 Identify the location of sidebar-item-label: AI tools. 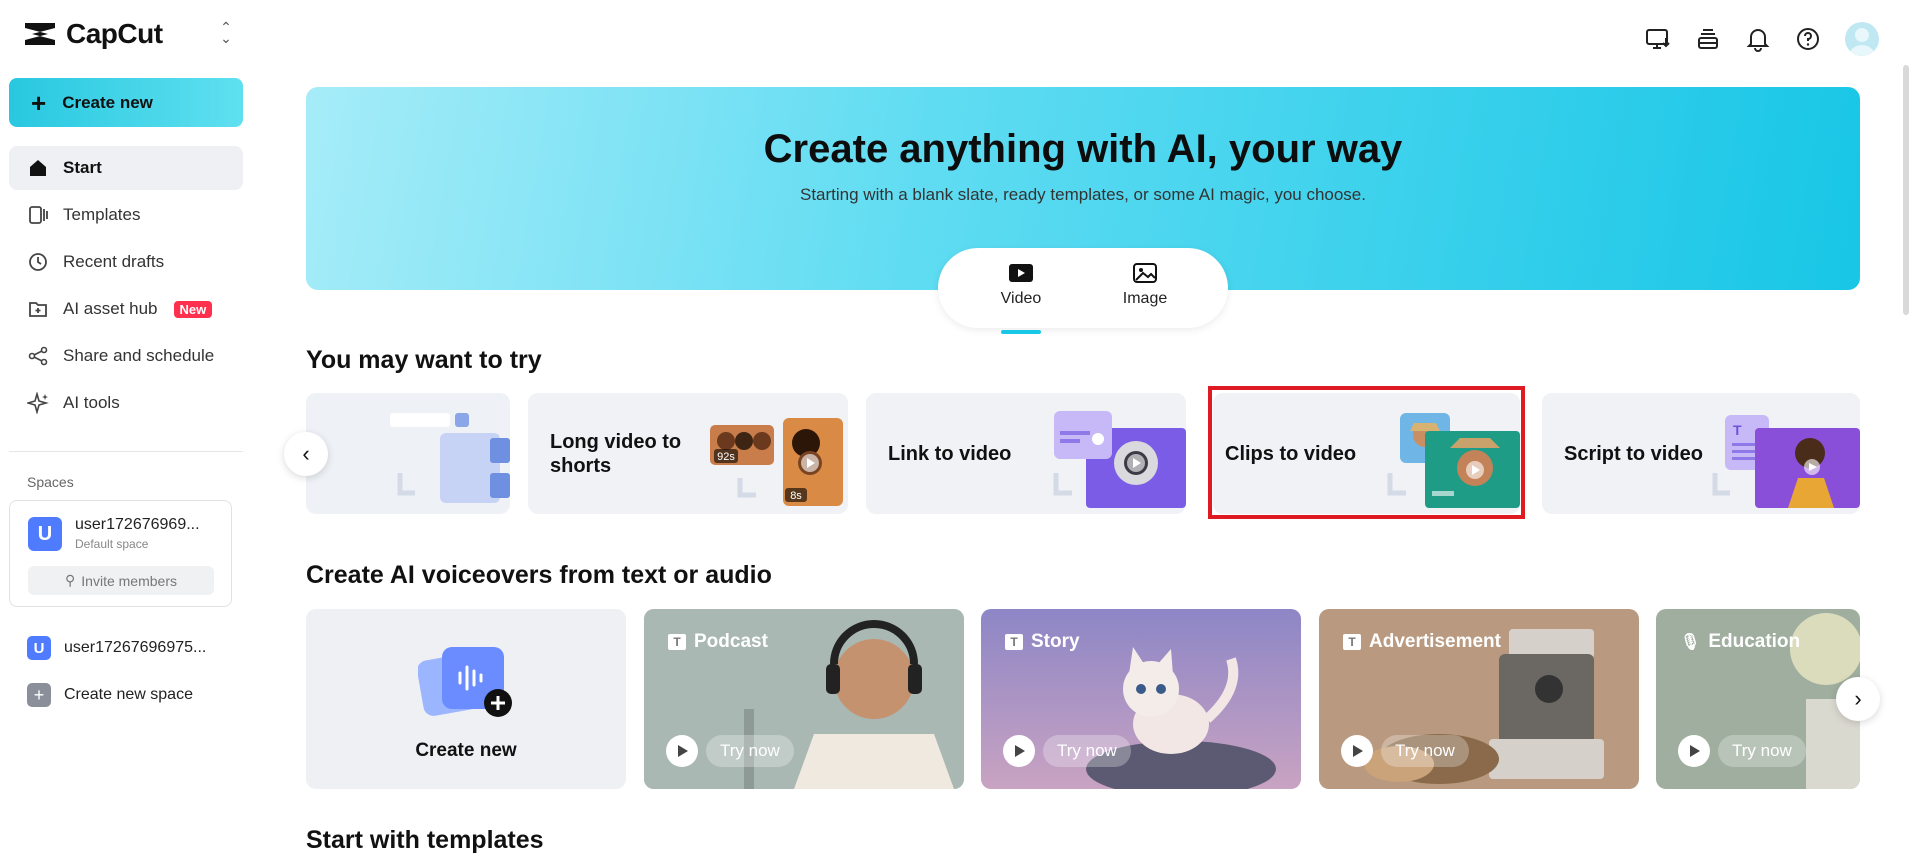
(91, 402).